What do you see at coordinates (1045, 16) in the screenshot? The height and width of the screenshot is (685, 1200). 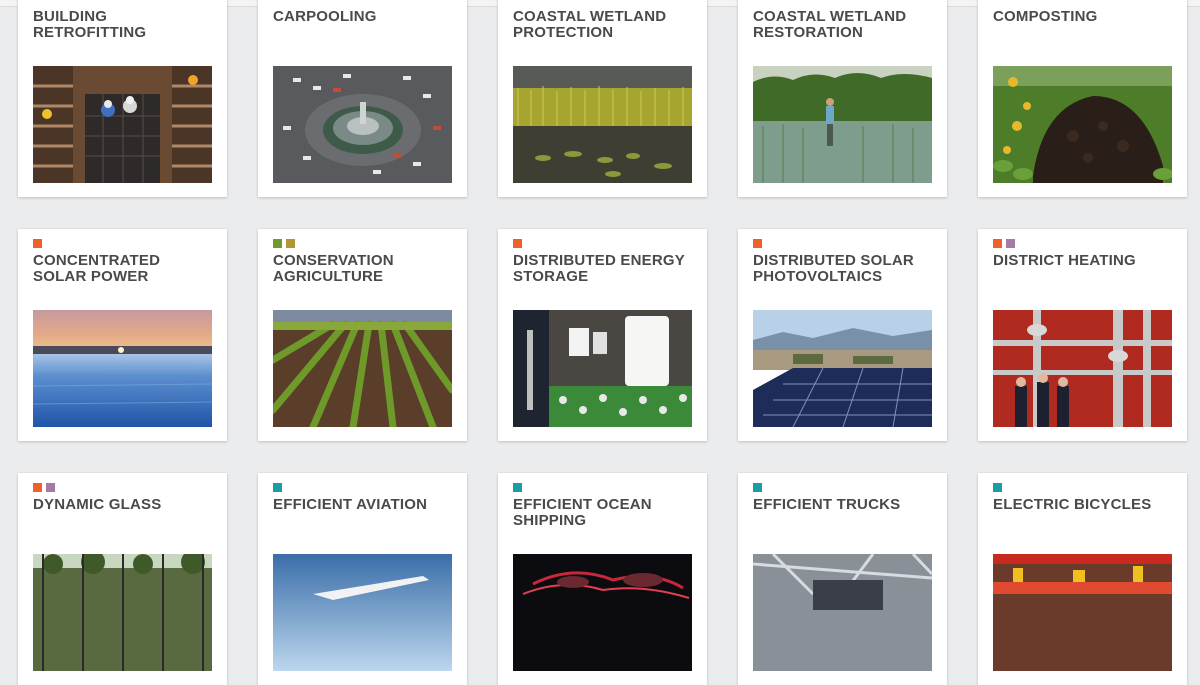 I see `card-title: COMPOSTING` at bounding box center [1045, 16].